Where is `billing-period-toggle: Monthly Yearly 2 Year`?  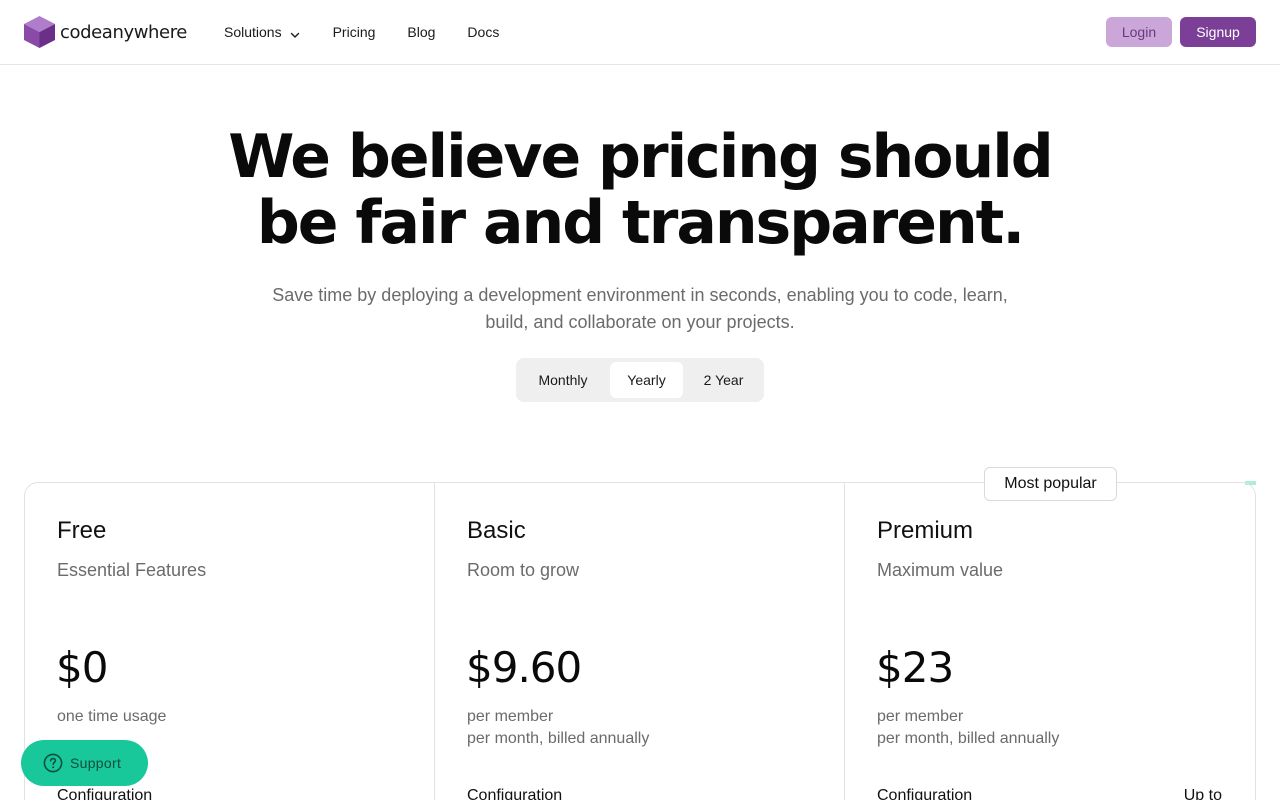 billing-period-toggle: Monthly Yearly 2 Year is located at coordinates (640, 380).